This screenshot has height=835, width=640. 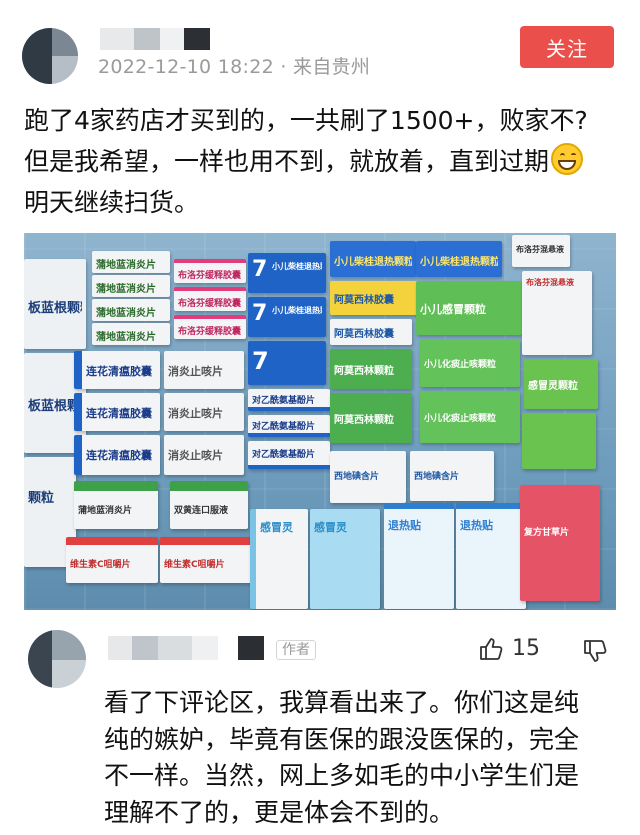 What do you see at coordinates (209, 505) in the screenshot?
I see `medicine-box: 双黄连口服液` at bounding box center [209, 505].